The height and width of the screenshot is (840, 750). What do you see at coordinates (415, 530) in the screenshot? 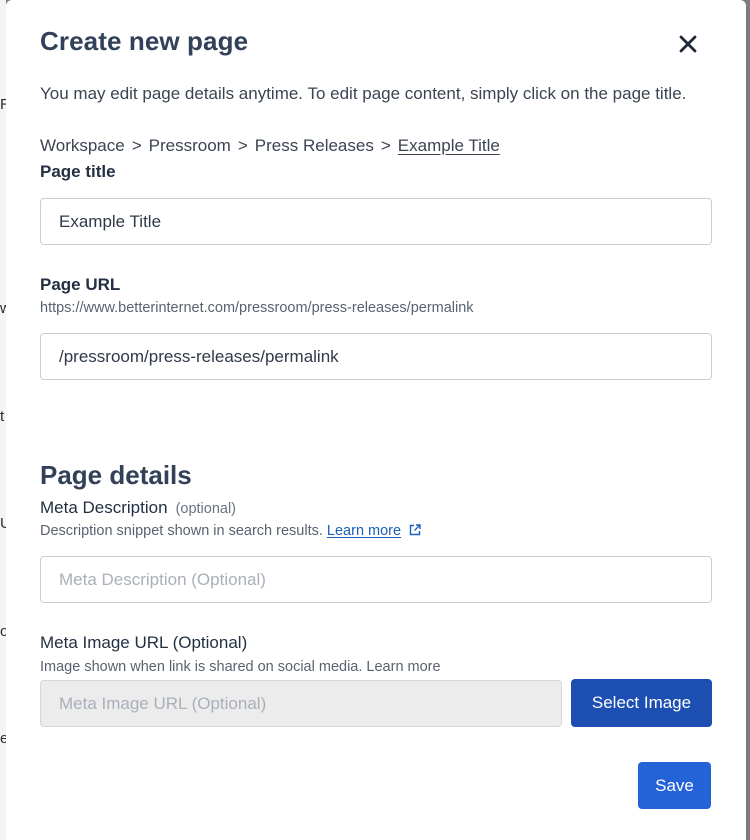
I see `external-link-icon` at bounding box center [415, 530].